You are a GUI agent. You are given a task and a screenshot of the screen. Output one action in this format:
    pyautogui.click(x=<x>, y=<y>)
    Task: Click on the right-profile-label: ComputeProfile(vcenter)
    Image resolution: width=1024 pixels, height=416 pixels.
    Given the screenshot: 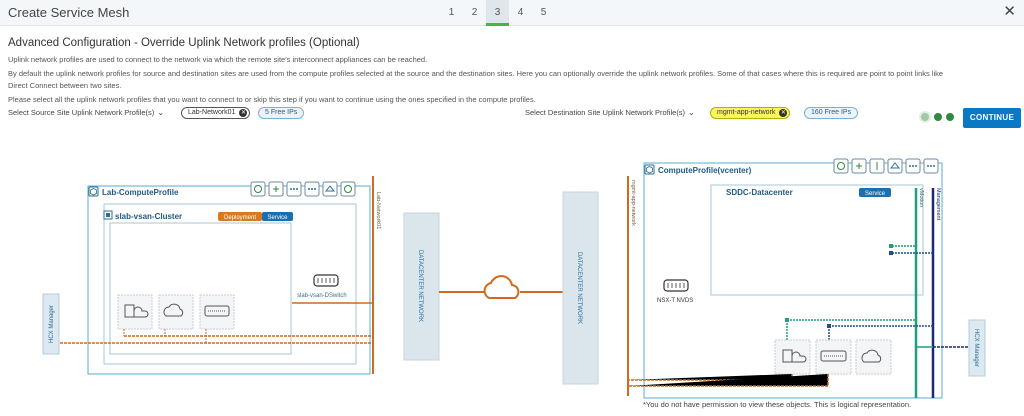 What is the action you would take?
    pyautogui.click(x=705, y=170)
    